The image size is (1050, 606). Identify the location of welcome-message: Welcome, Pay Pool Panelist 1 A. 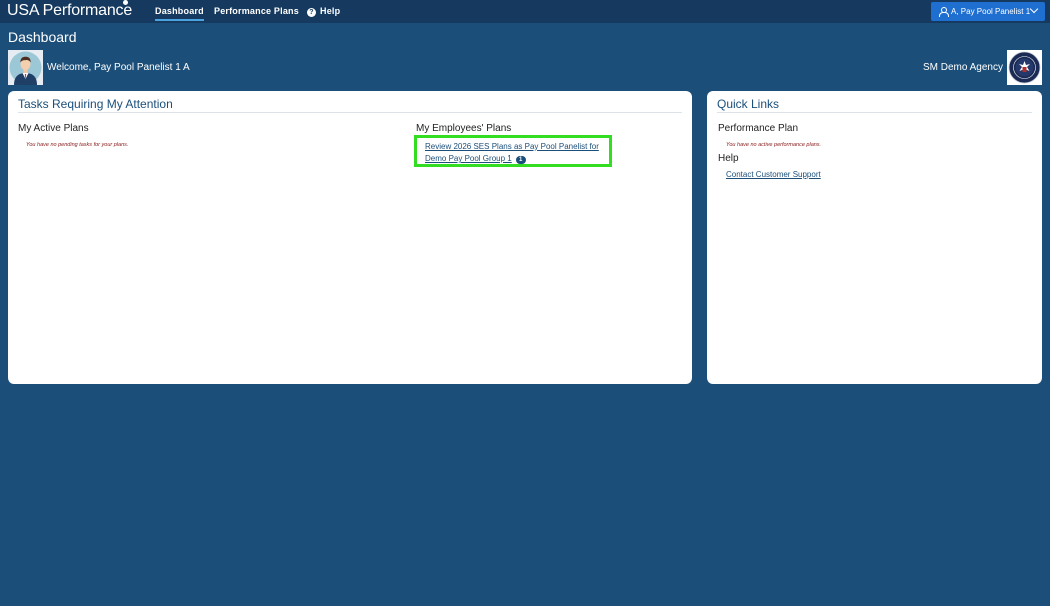
(118, 67).